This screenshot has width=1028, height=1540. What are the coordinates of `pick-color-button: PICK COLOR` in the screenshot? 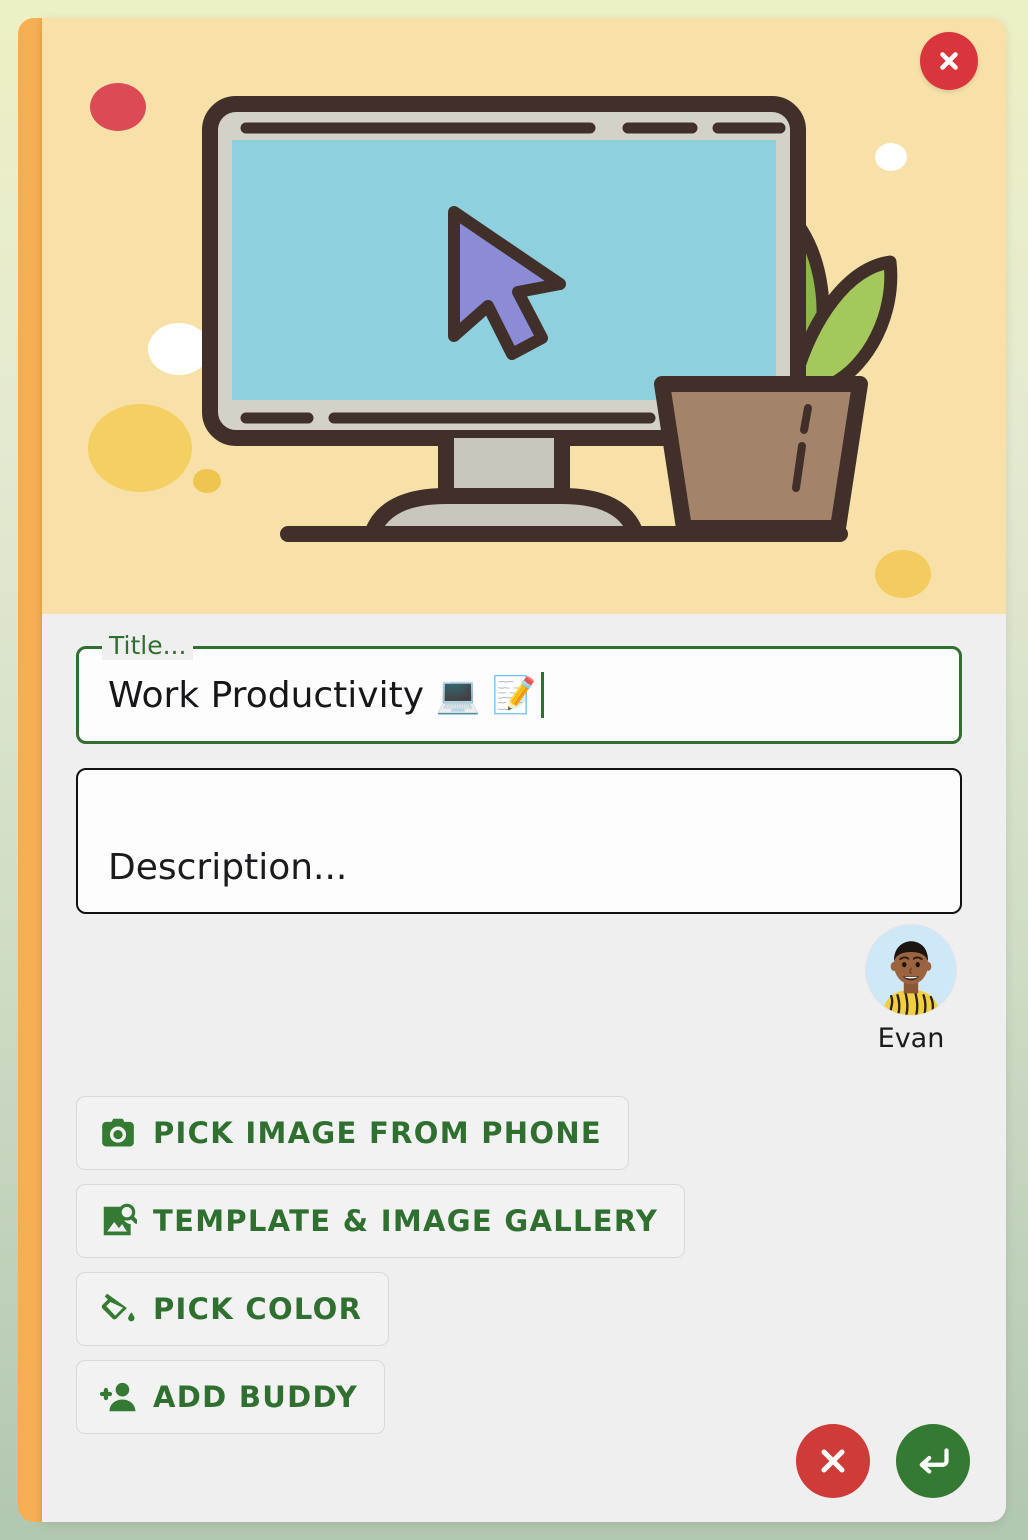 It's located at (233, 1309).